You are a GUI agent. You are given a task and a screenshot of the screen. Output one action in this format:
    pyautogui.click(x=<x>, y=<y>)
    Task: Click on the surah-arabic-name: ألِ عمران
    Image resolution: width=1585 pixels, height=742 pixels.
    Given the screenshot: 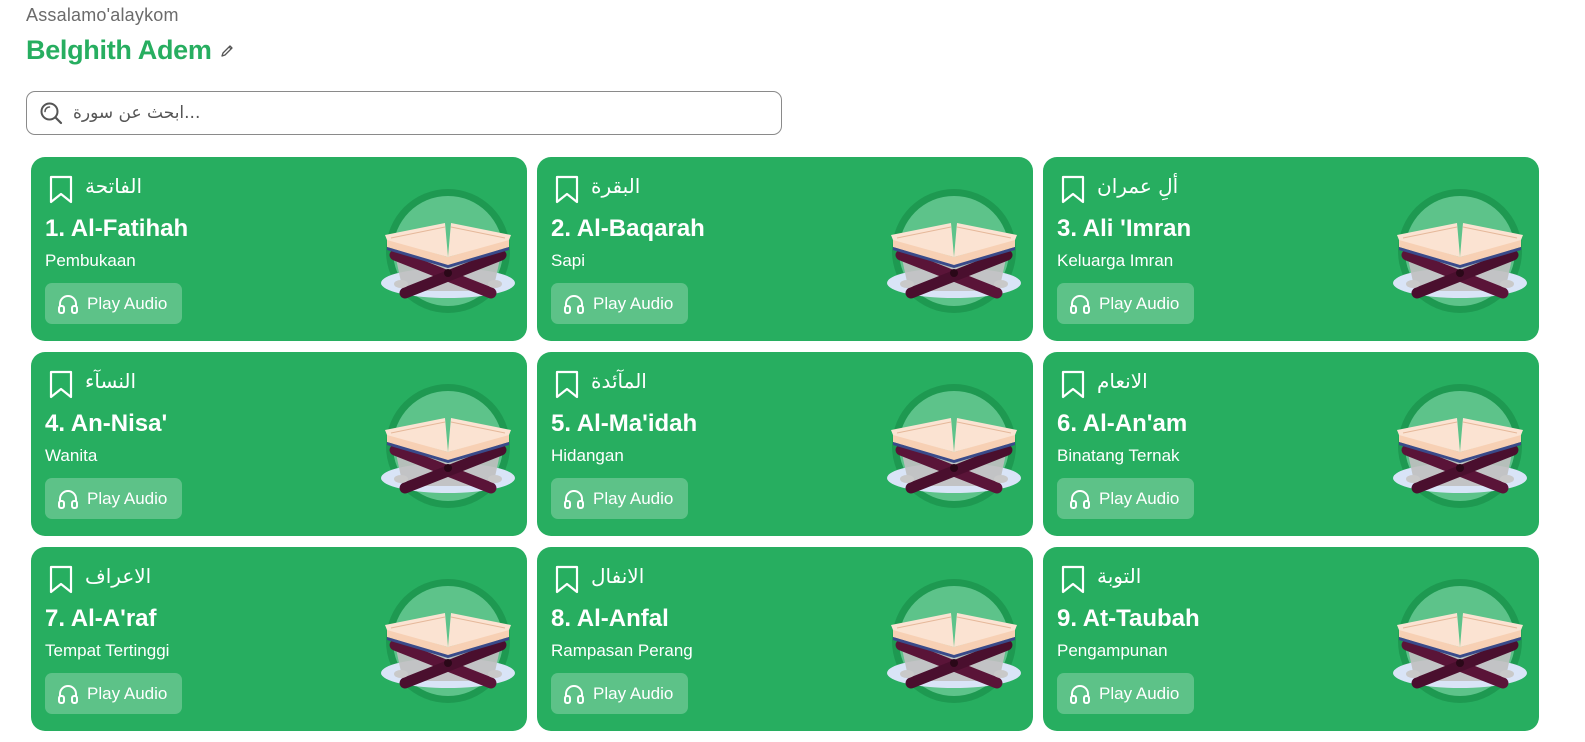 What is the action you would take?
    pyautogui.click(x=1138, y=186)
    